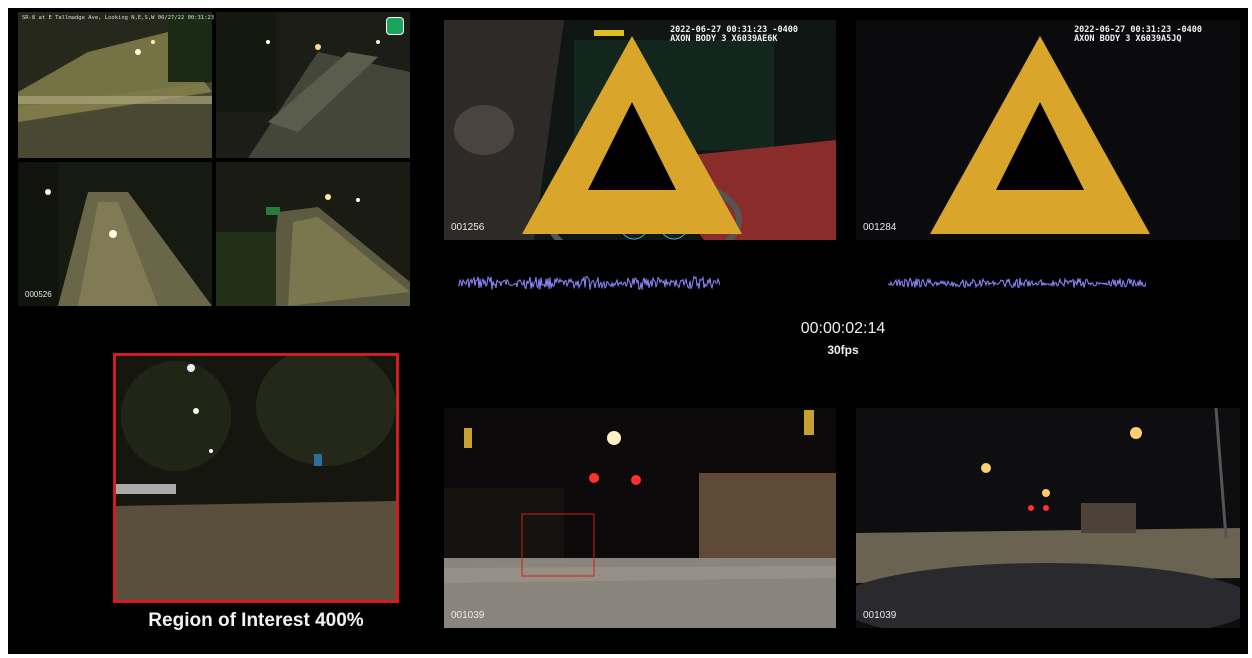 The width and height of the screenshot is (1252, 658). Describe the element at coordinates (1017, 283) in the screenshot. I see `bodycam-2-audio-waveform` at that location.